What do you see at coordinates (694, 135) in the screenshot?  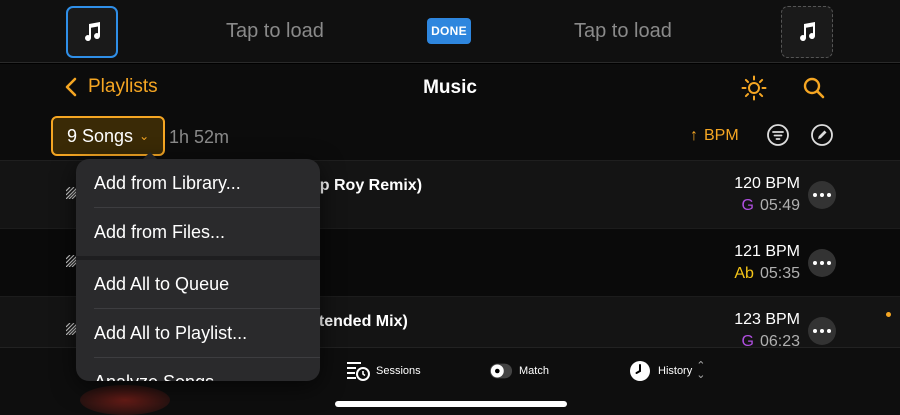 I see `arrow-up-icon: ↑` at bounding box center [694, 135].